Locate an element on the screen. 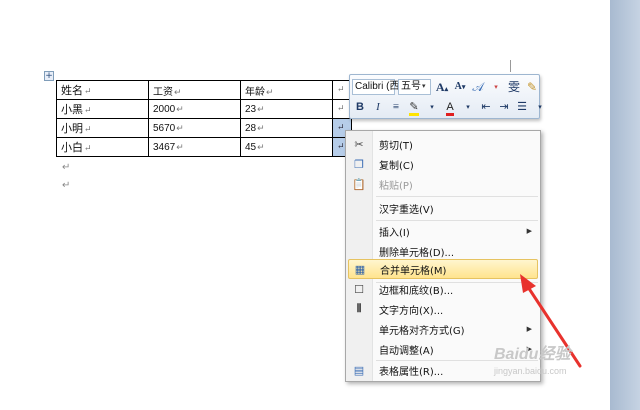 The height and width of the screenshot is (410, 640). watermark-logo: Baidu经验 is located at coordinates (532, 354).